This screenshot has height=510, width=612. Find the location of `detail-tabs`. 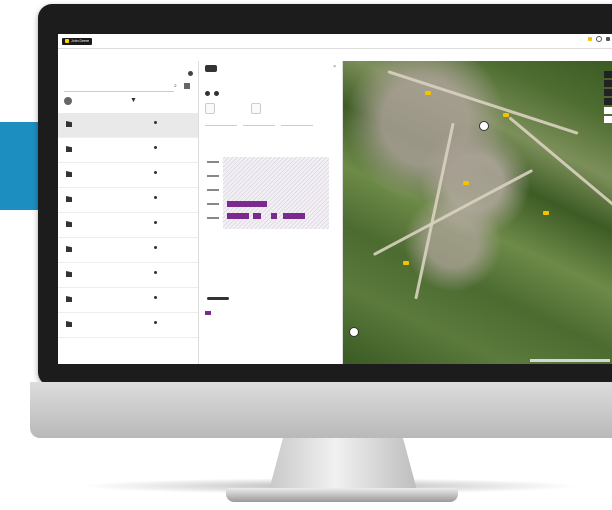

detail-tabs is located at coordinates (215, 132).